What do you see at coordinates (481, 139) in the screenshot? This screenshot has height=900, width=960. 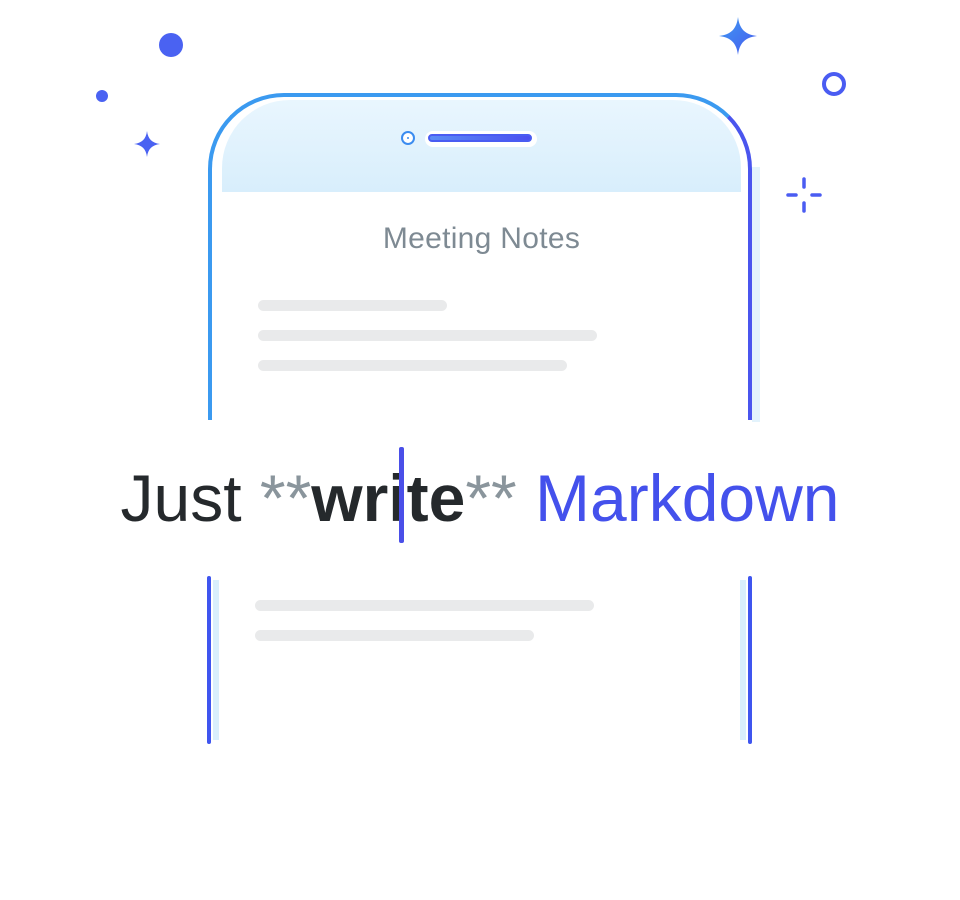 I see `phone-speaker-icon` at bounding box center [481, 139].